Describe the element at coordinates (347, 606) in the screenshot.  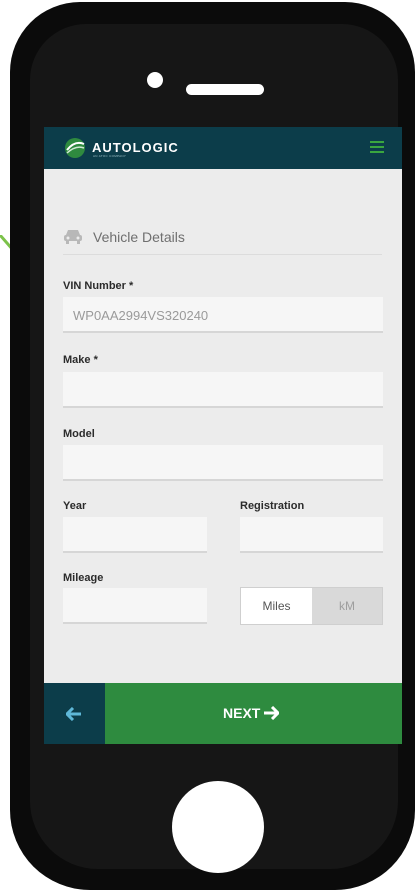
I see `unit-km-button: kM` at that location.